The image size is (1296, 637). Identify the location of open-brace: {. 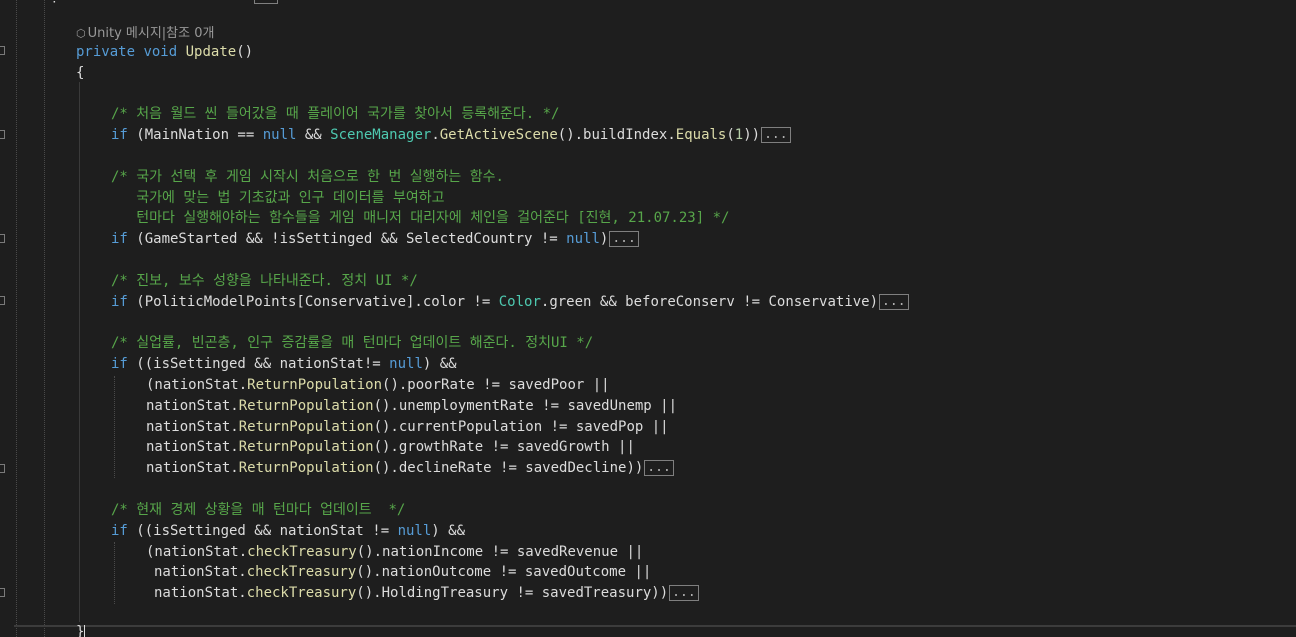
(80, 73).